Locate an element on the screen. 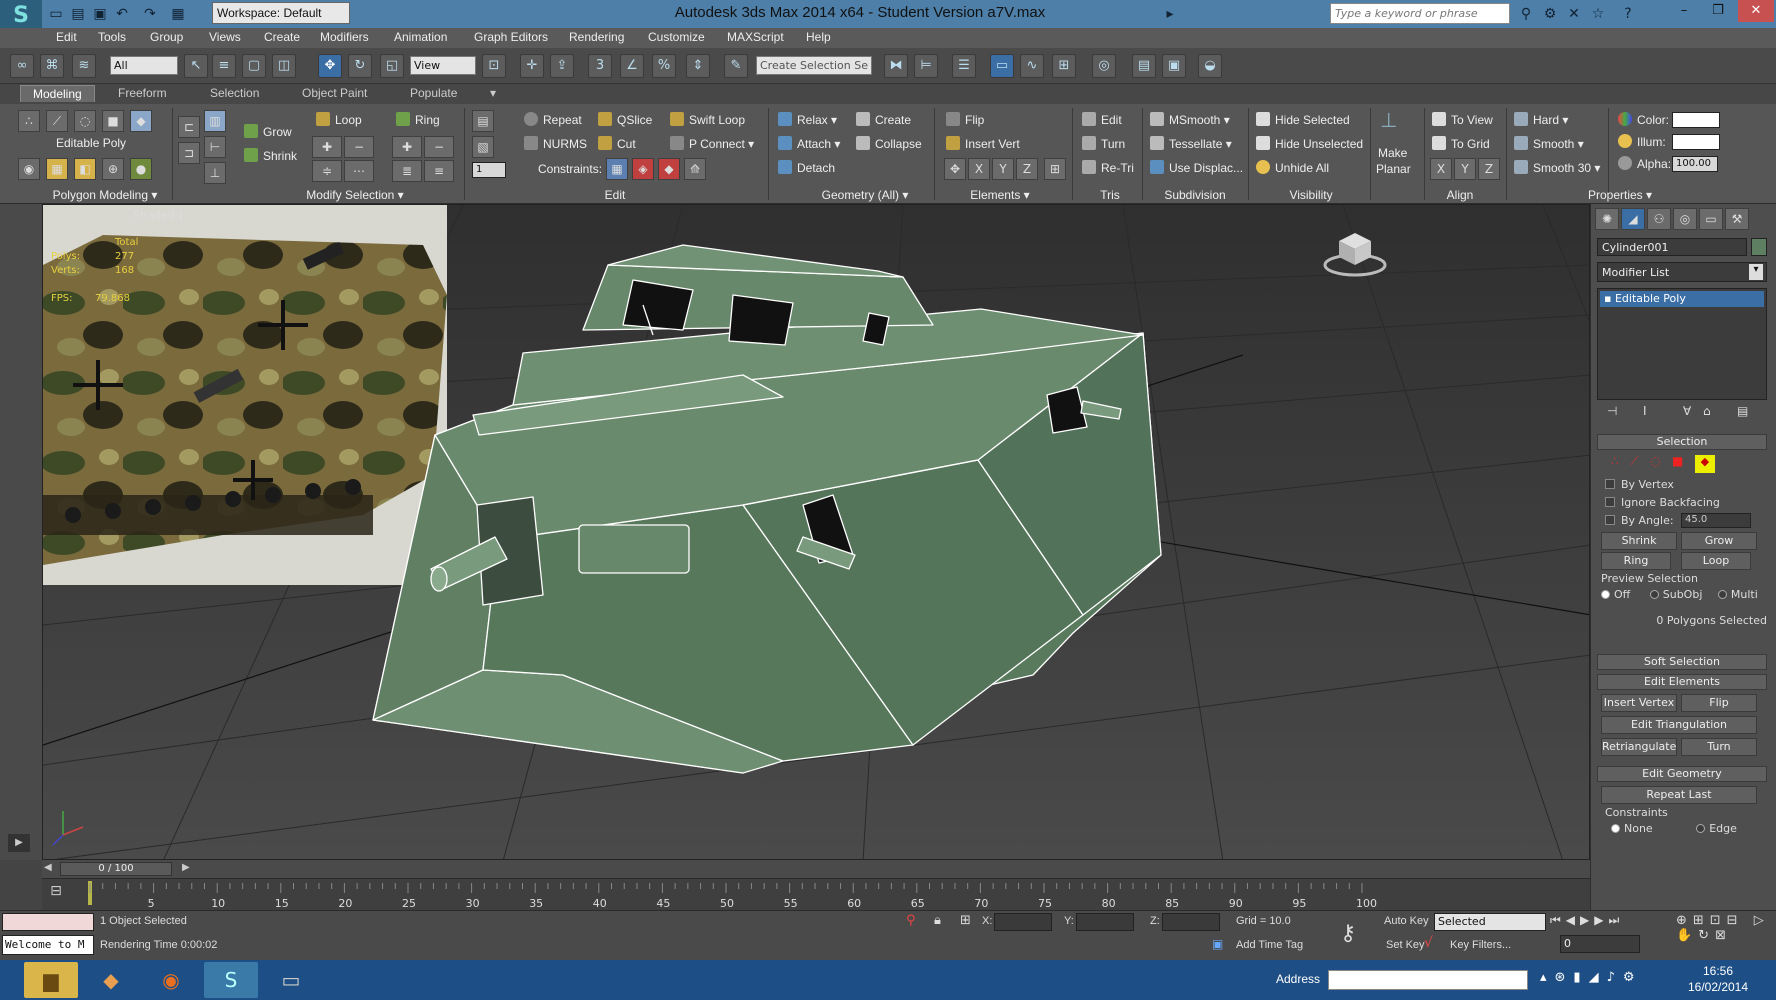  pin-stack-icon: ⊣ is located at coordinates (1612, 411).